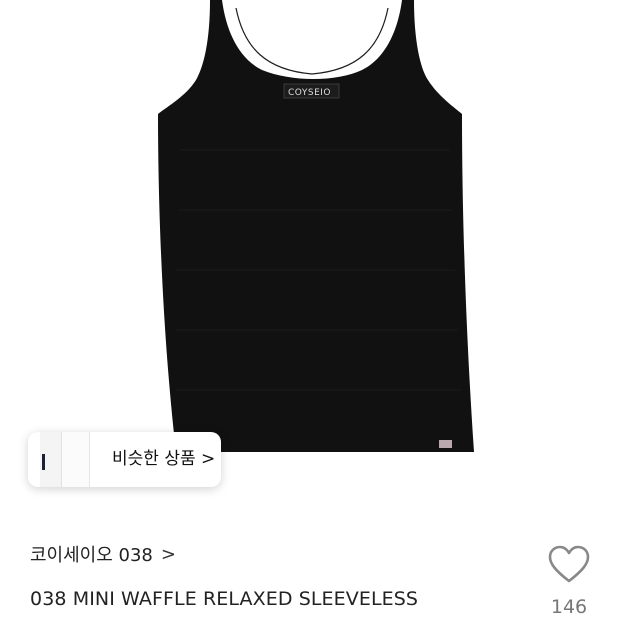 The height and width of the screenshot is (620, 620). Describe the element at coordinates (65, 459) in the screenshot. I see `similar-products-thumbnail` at that location.